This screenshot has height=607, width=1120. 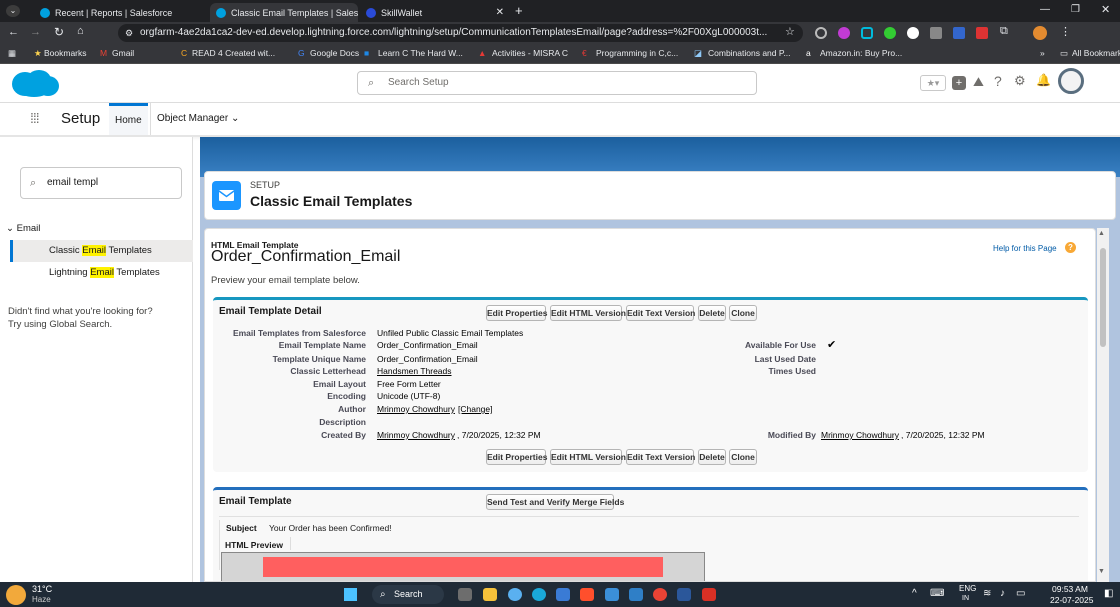 I want to click on send-test-button: Send Test and Verify Merge Fields, so click(x=555, y=502).